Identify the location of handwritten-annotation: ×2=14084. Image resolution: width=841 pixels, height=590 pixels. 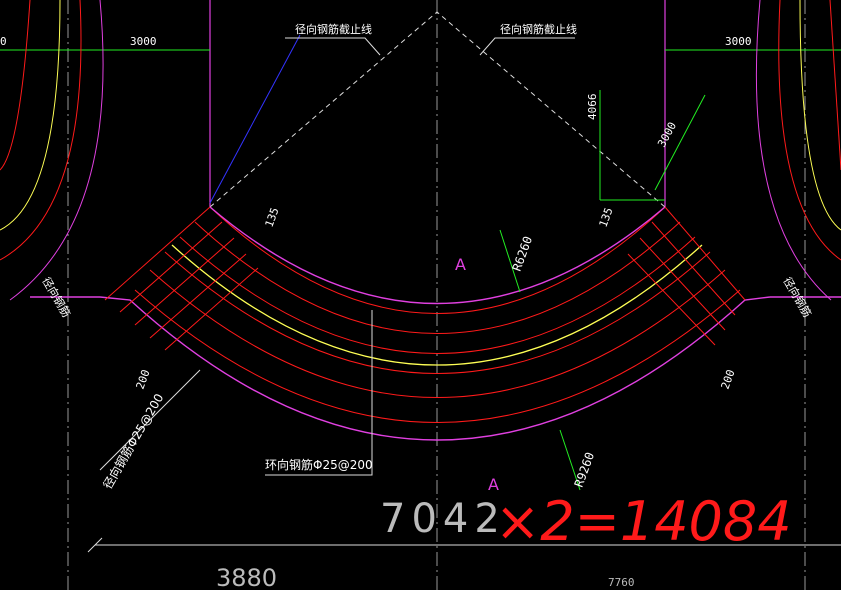
(643, 521).